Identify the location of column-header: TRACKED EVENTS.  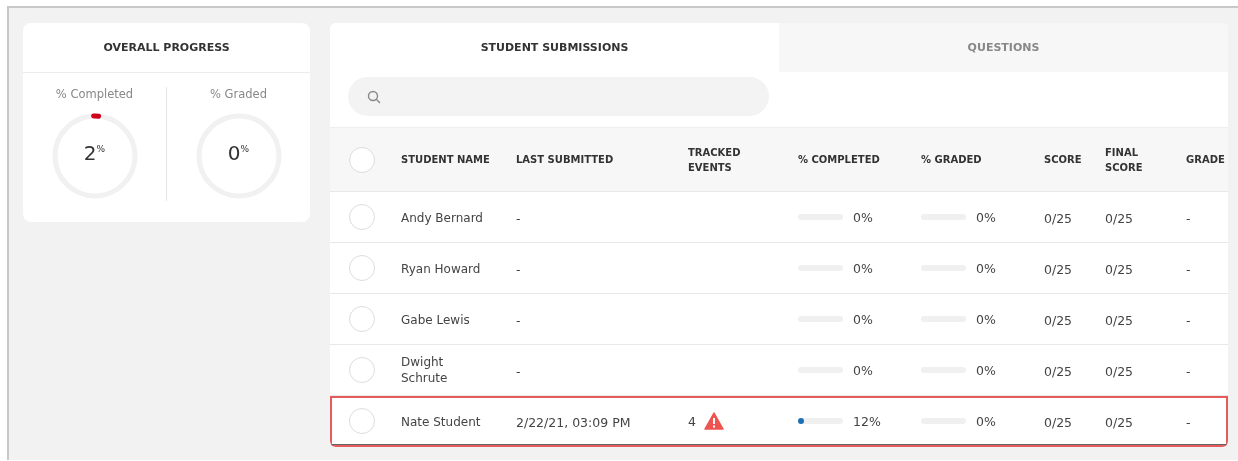
(718, 159).